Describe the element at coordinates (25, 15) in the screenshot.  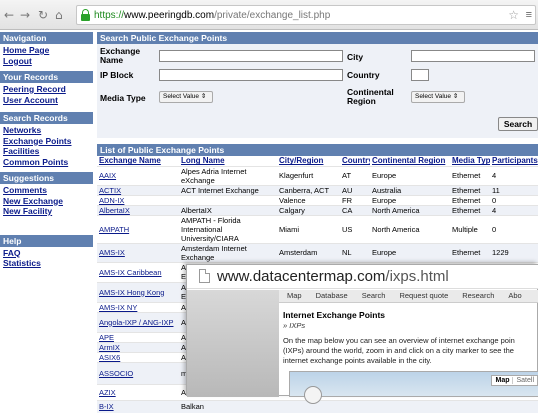
I see `forward-arrow-icon: →` at that location.